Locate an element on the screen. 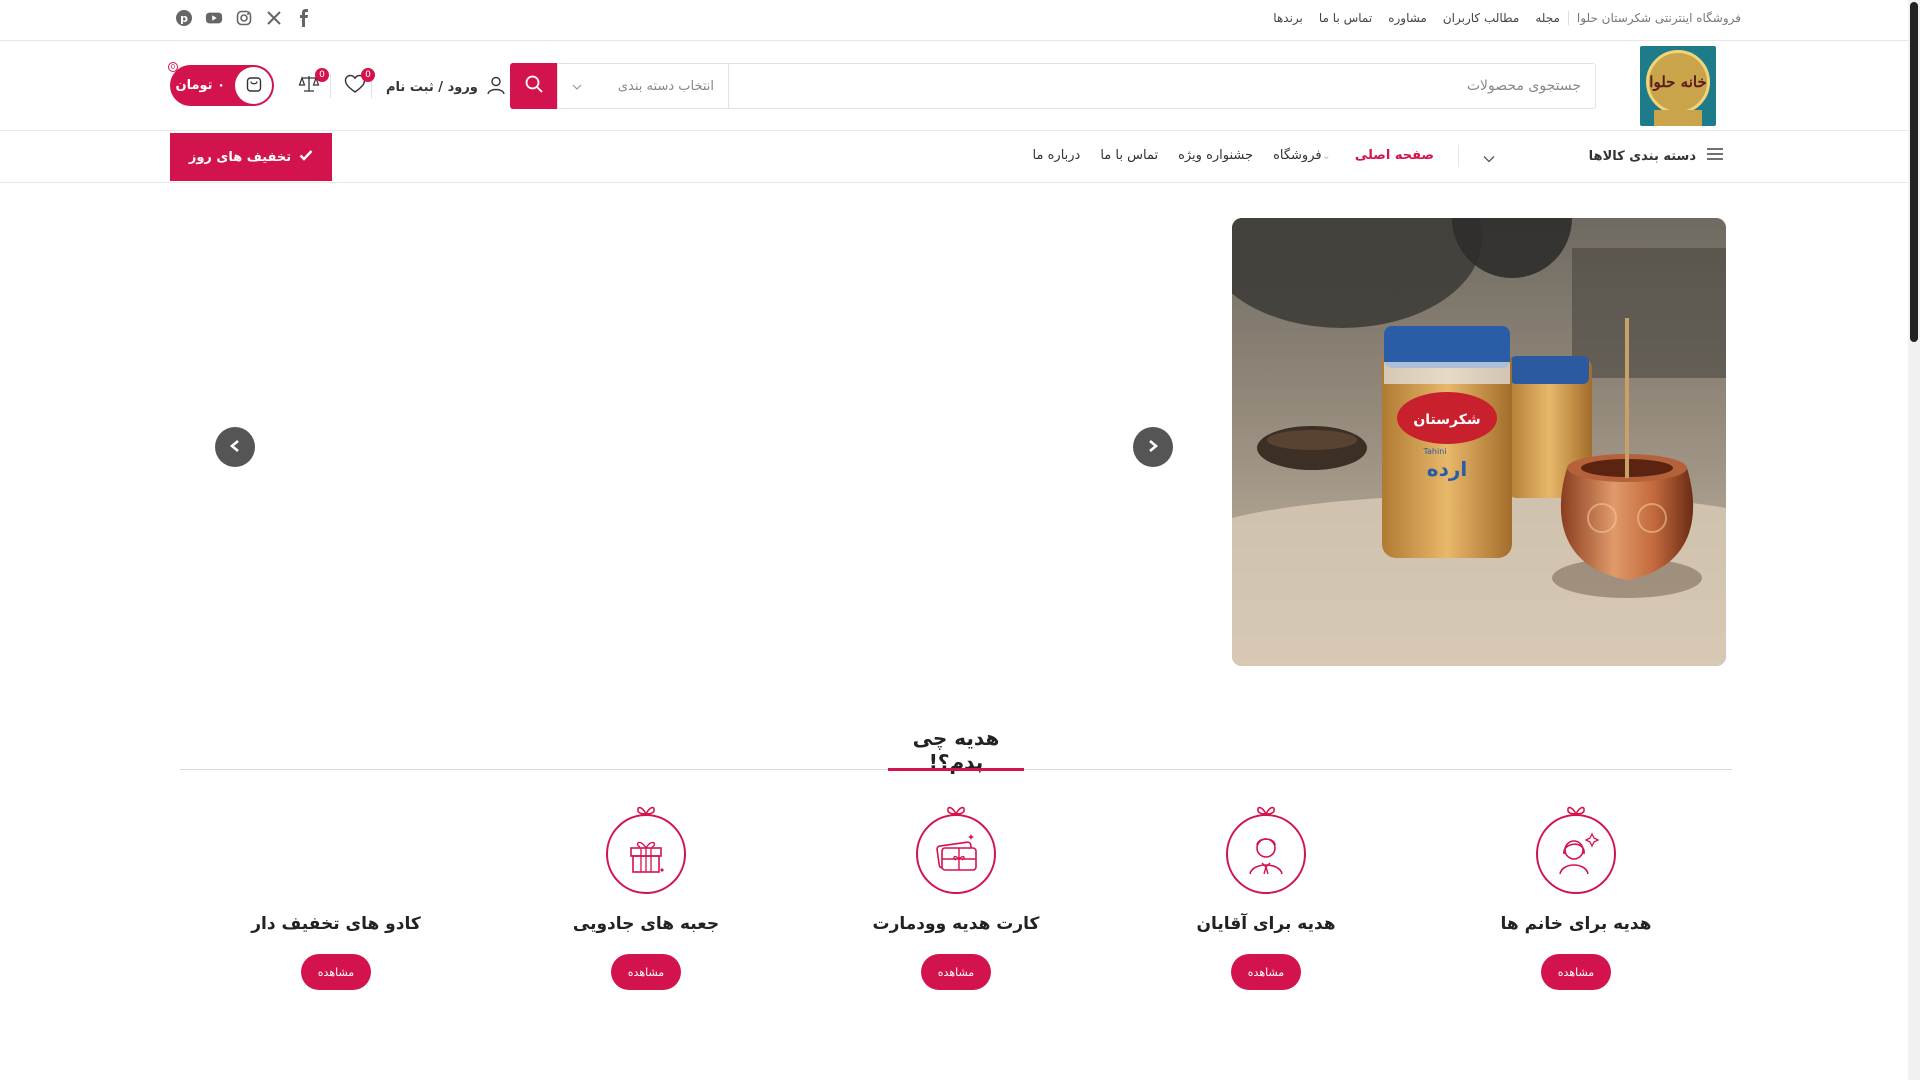  svg-text: p is located at coordinates (184, 18).